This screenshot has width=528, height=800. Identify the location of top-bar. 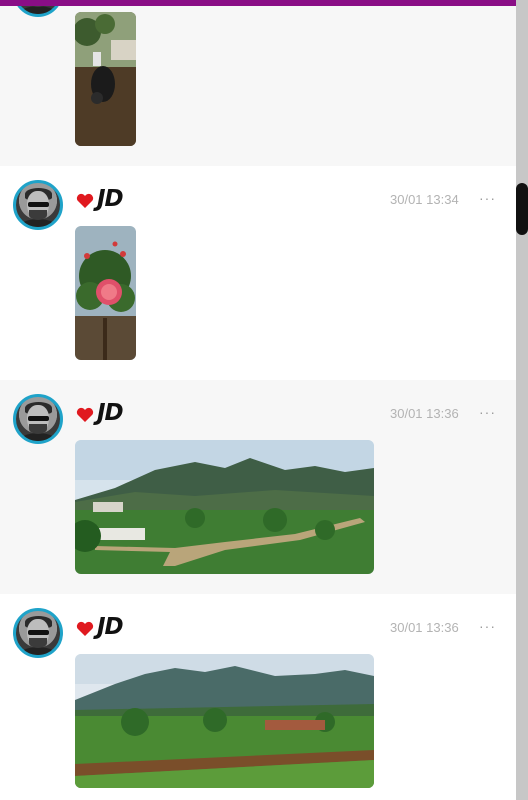
(258, 3).